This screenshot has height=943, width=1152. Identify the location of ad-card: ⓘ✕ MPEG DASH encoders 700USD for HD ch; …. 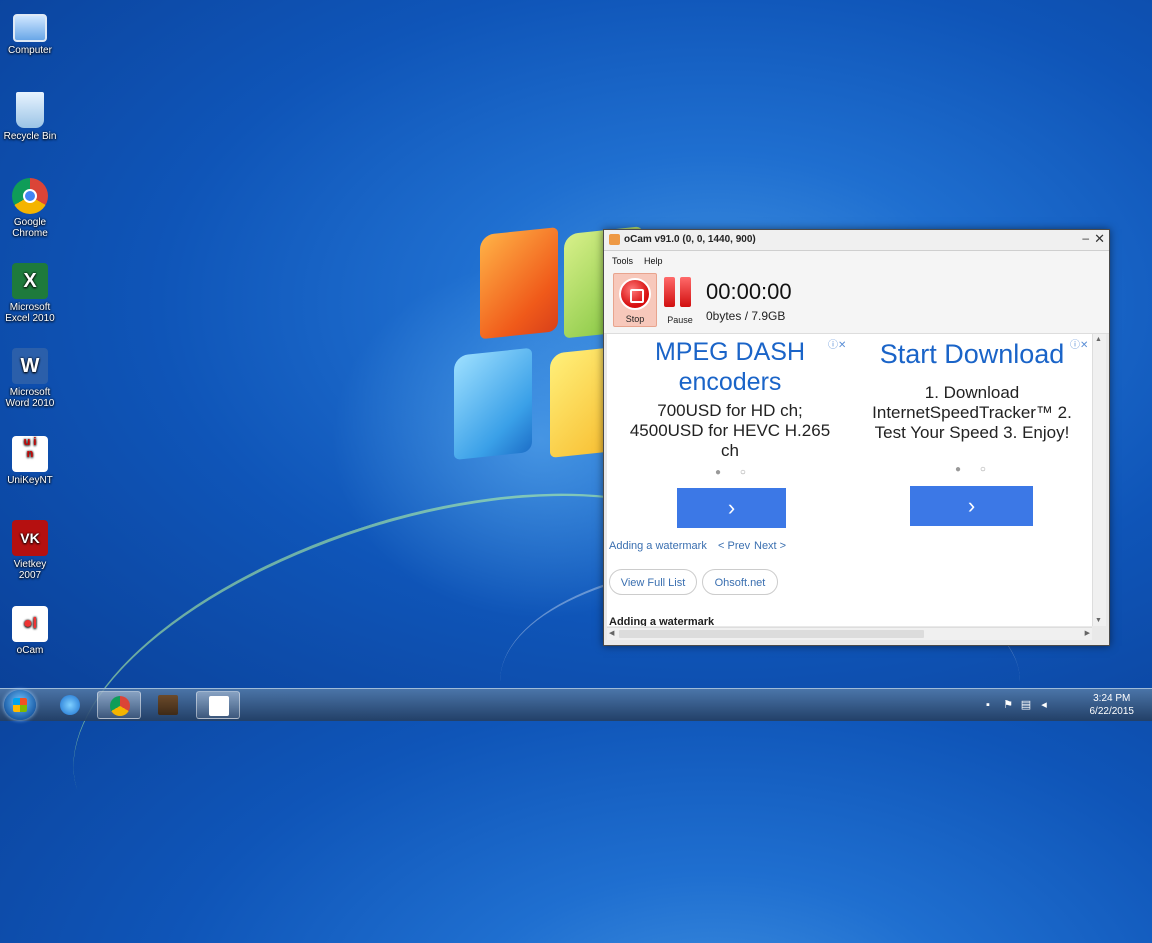
(730, 434).